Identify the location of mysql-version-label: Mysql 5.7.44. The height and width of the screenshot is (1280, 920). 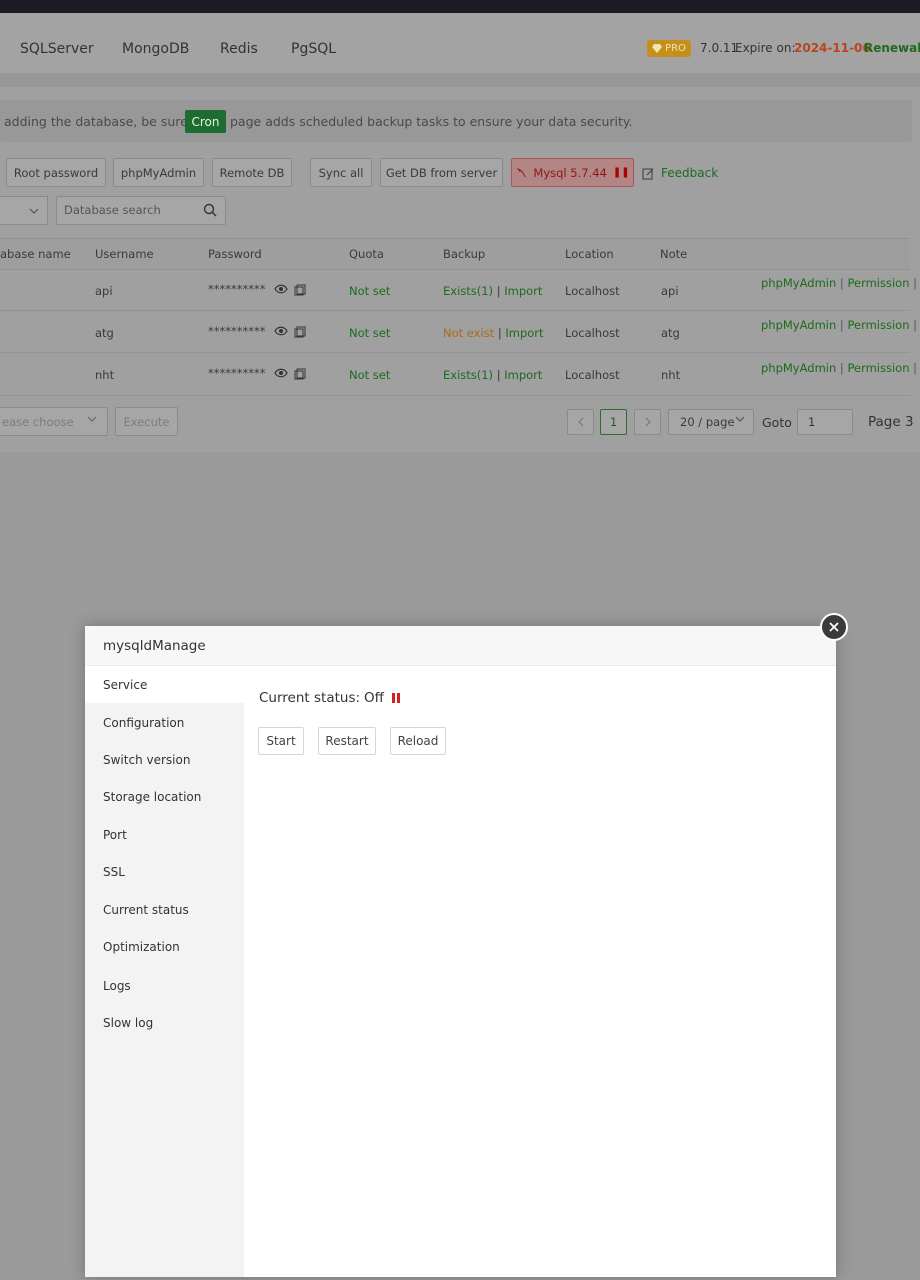
(570, 172).